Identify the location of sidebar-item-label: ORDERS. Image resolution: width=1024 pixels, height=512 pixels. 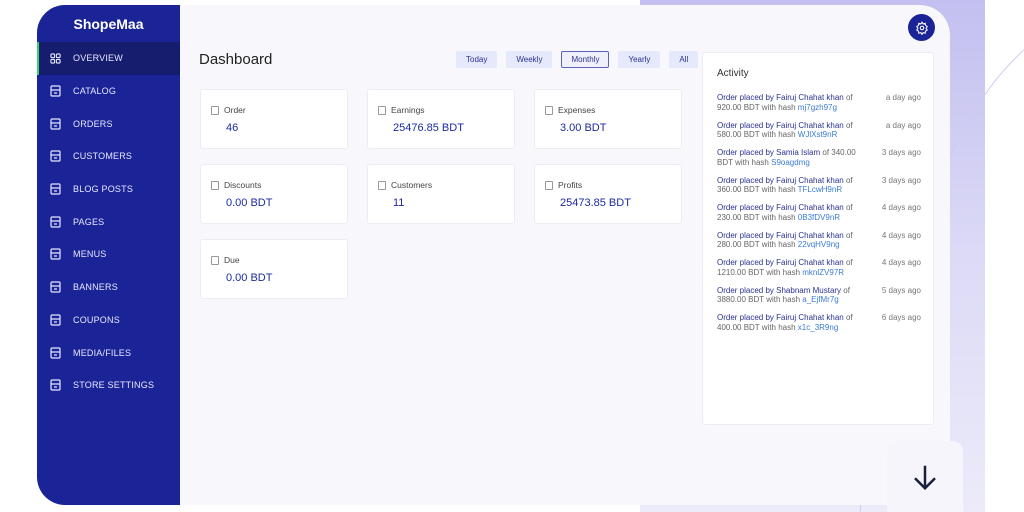
(93, 123).